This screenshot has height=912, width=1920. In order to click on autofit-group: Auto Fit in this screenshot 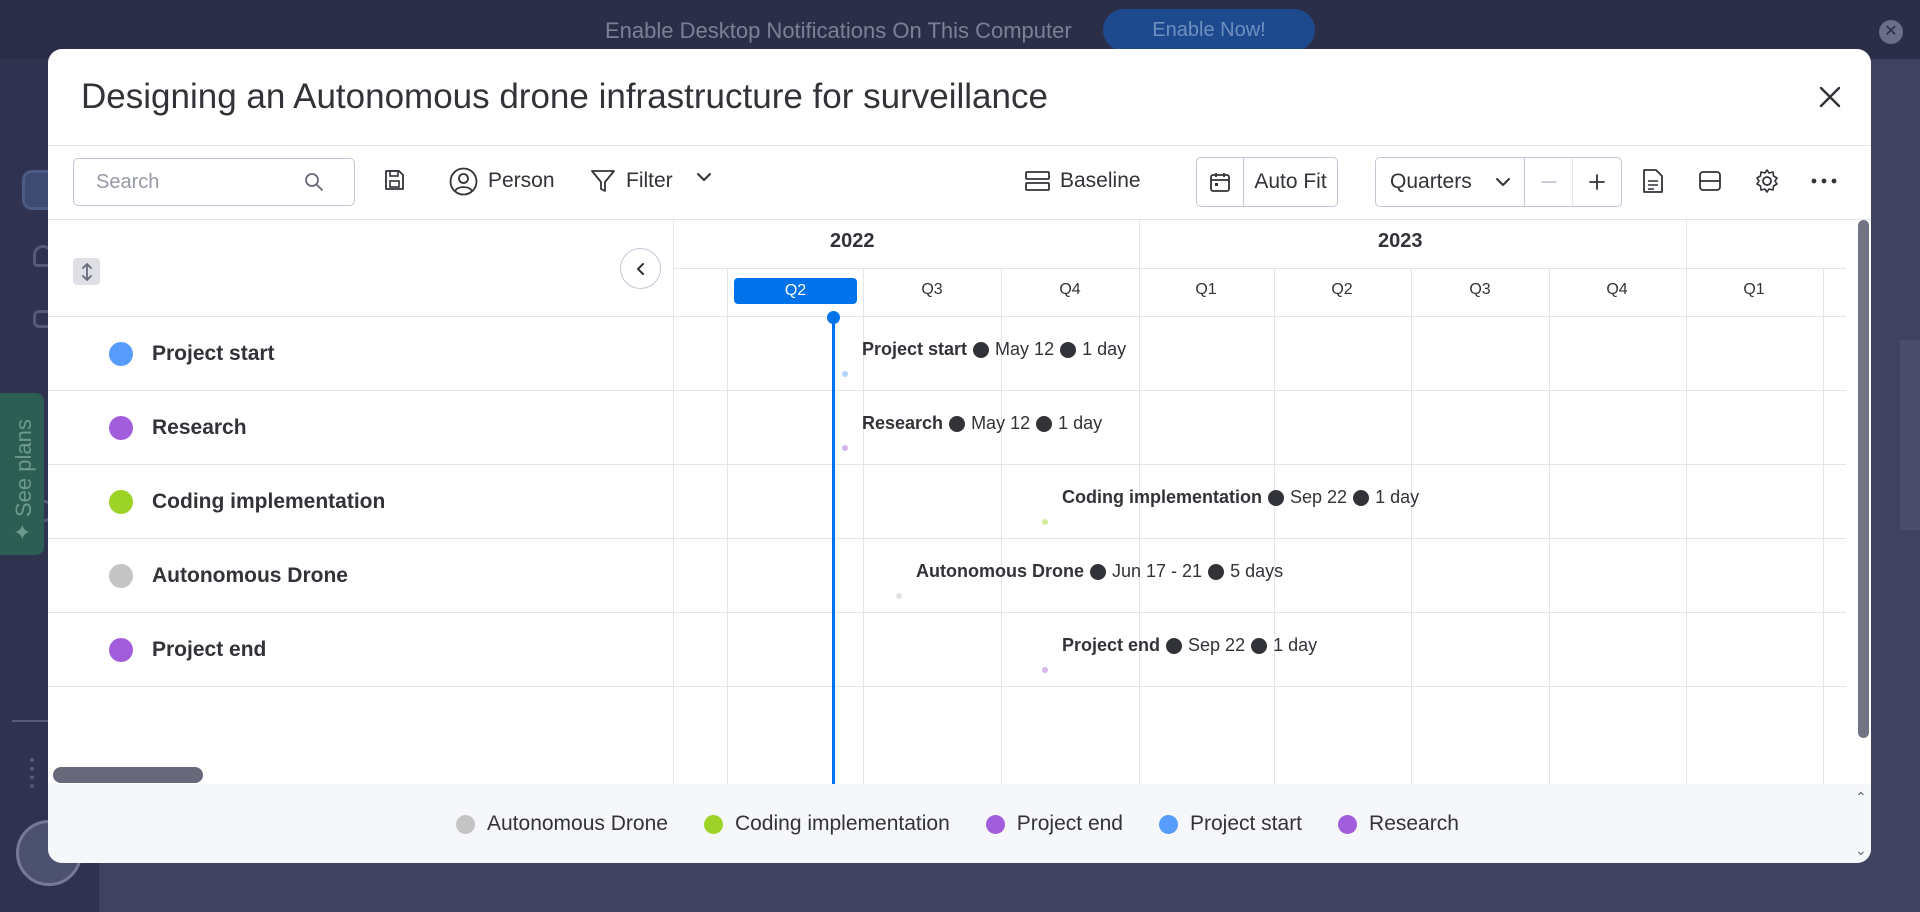, I will do `click(1267, 182)`.